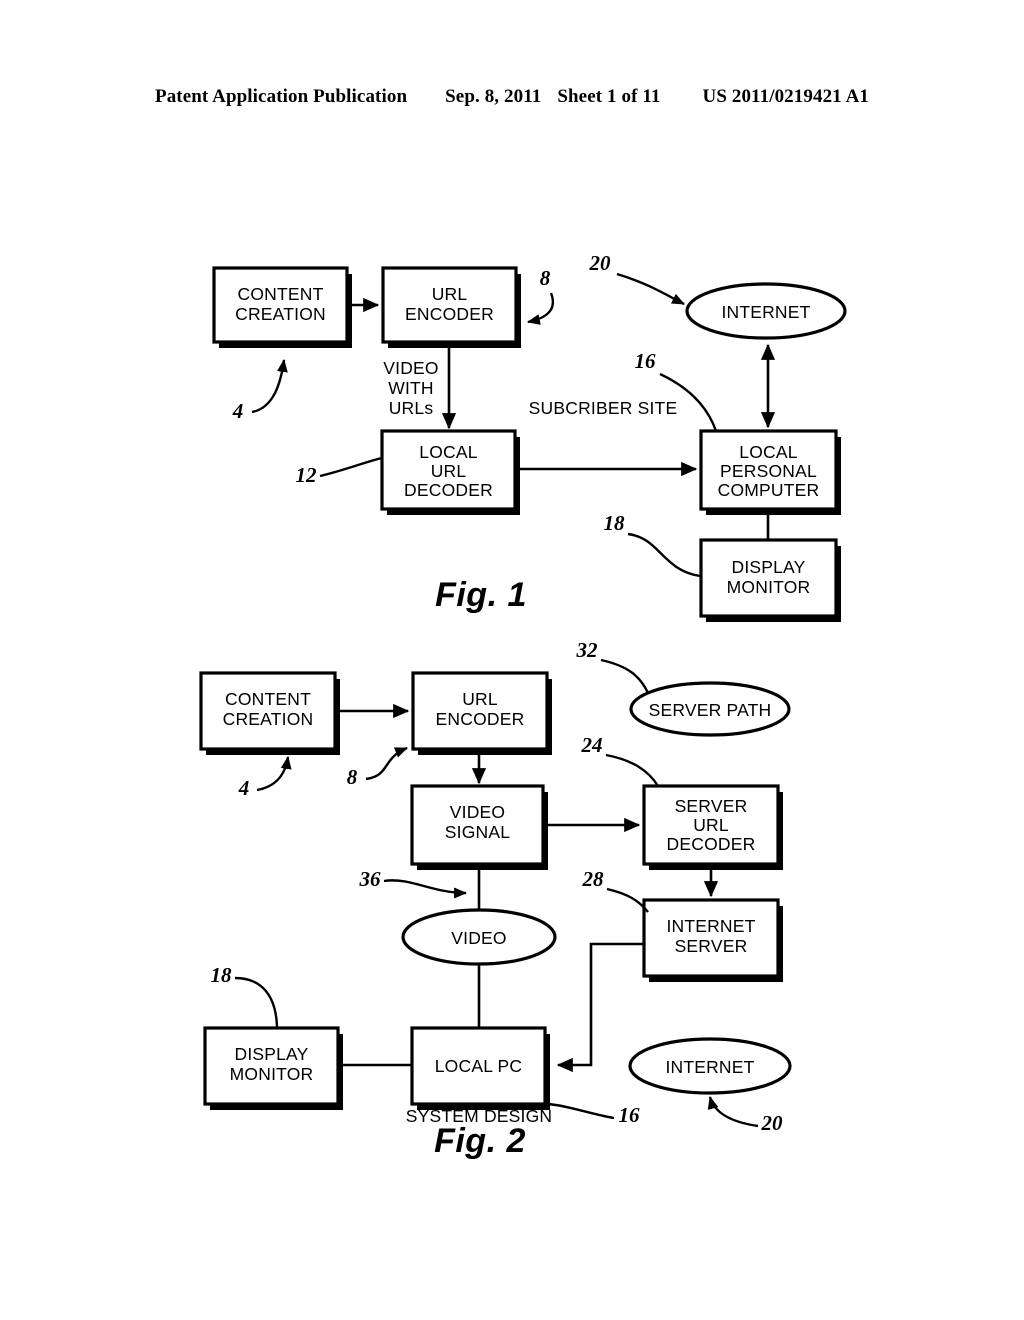 The width and height of the screenshot is (1024, 1320). What do you see at coordinates (238, 411) in the screenshot?
I see `fig1-ref-number-4: 4` at bounding box center [238, 411].